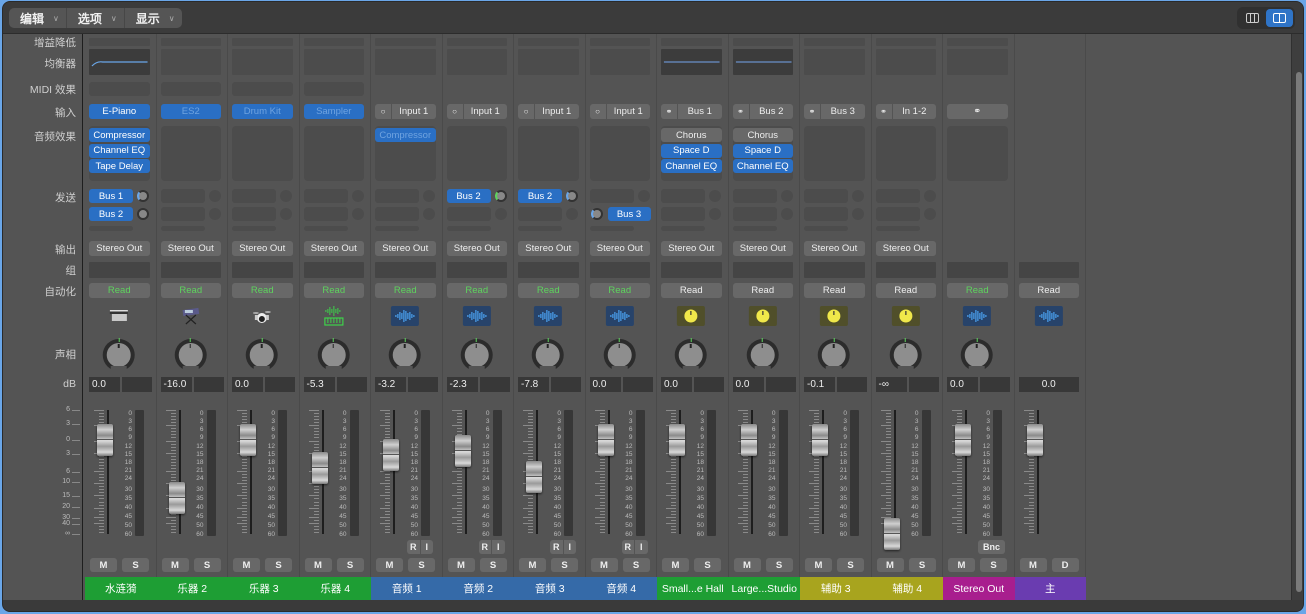 This screenshot has height=614, width=1306. Describe the element at coordinates (621, 588) in the screenshot. I see `channel-name: 音频 4` at that location.